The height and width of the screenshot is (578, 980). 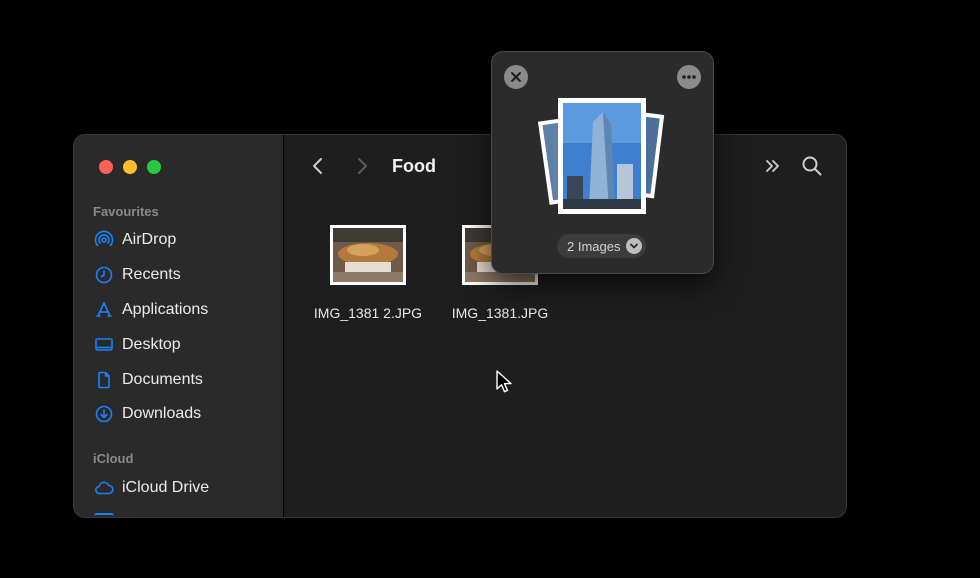 What do you see at coordinates (104, 344) in the screenshot?
I see `desktop-icon` at bounding box center [104, 344].